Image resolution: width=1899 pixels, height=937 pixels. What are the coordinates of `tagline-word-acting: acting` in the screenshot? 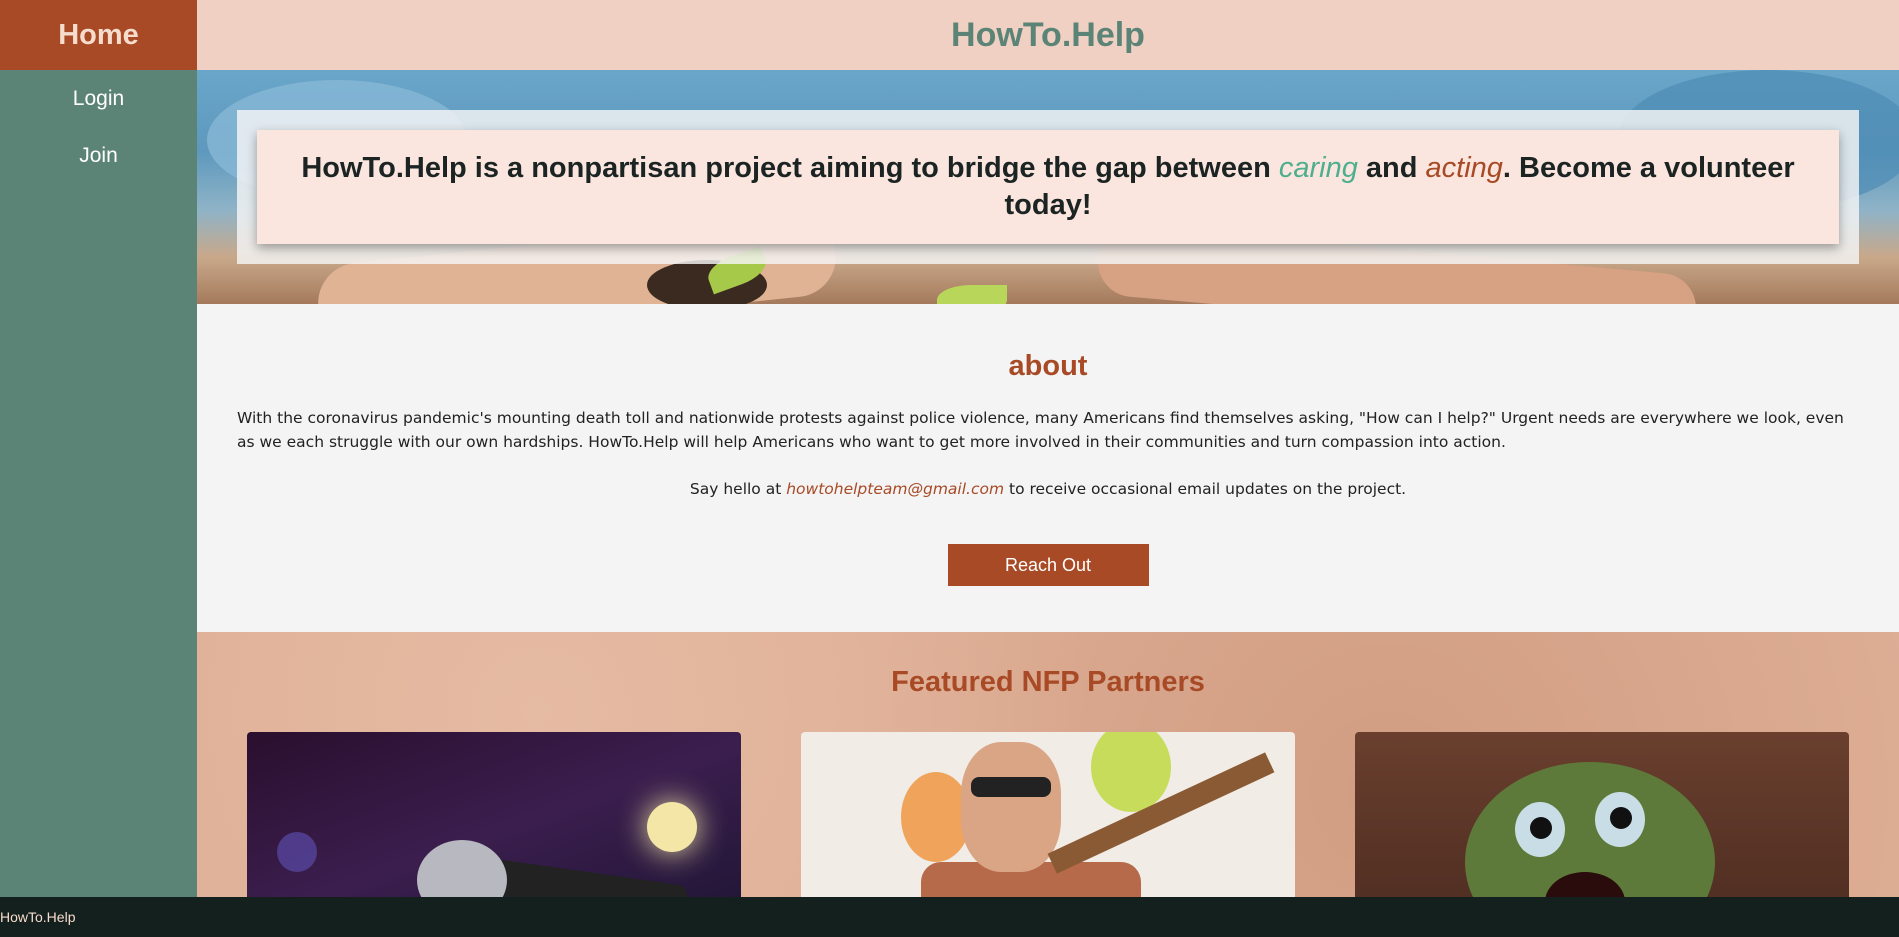 It's located at (1464, 168).